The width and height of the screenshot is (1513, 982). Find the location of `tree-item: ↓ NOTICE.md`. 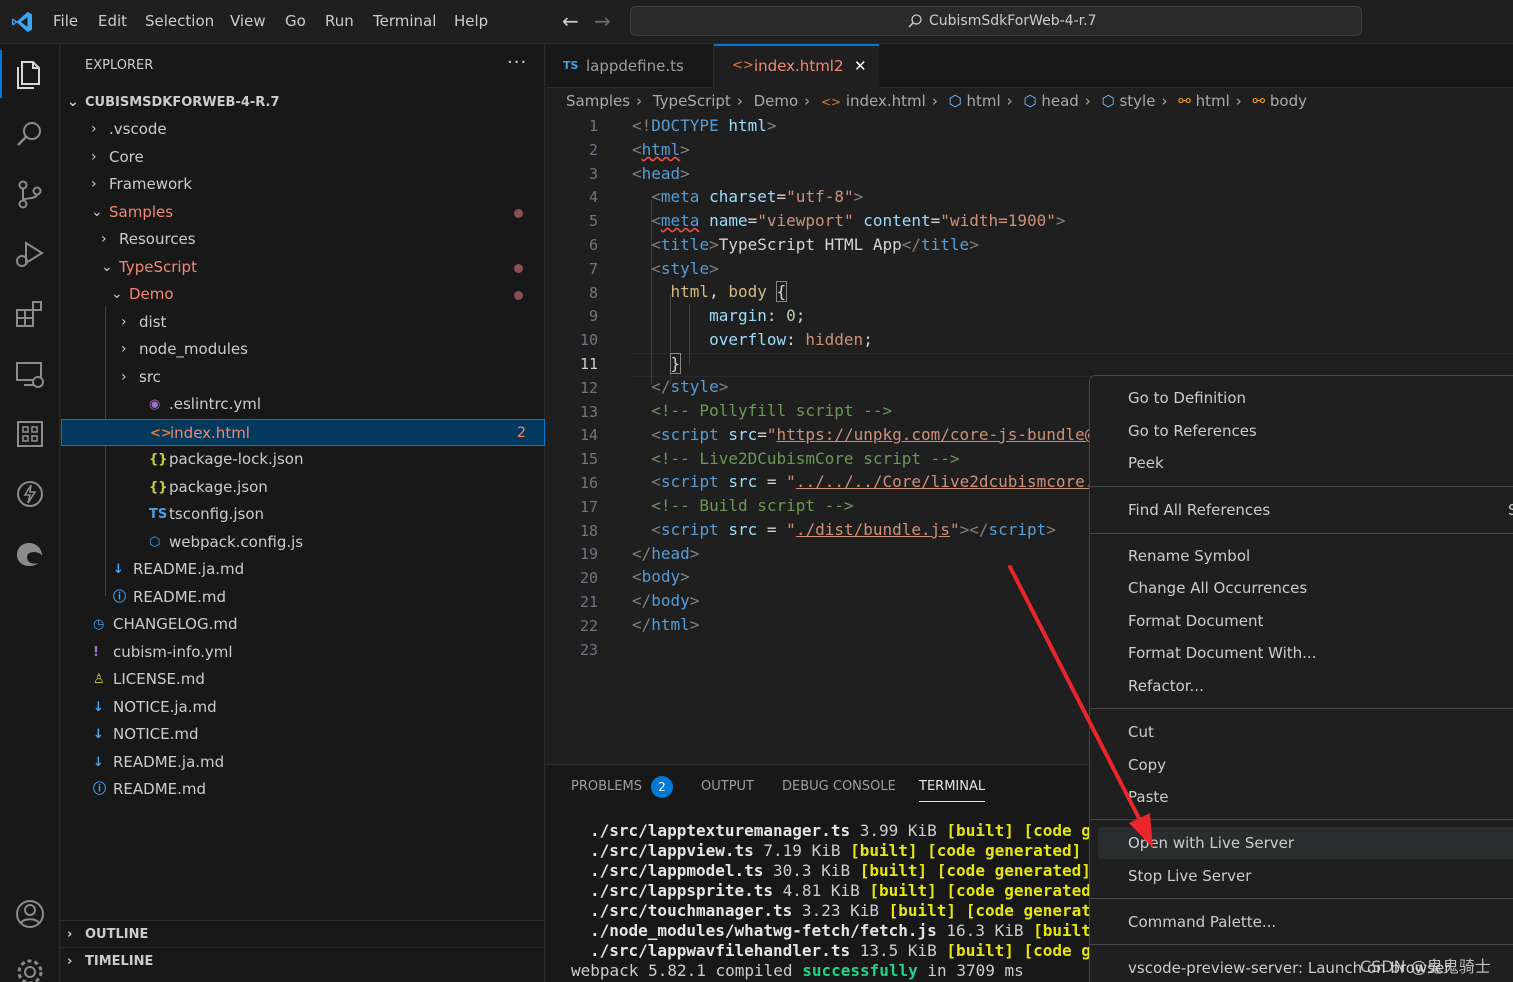

tree-item: ↓ NOTICE.md is located at coordinates (303, 734).